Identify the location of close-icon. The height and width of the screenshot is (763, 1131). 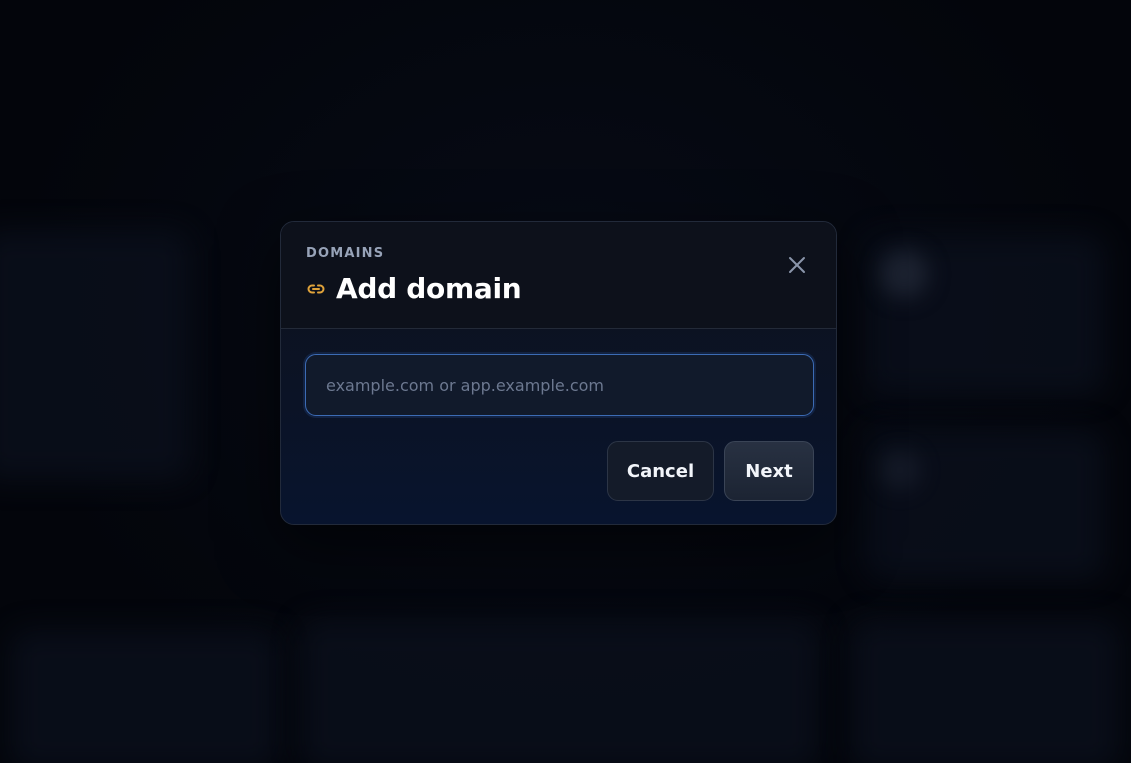
(797, 265).